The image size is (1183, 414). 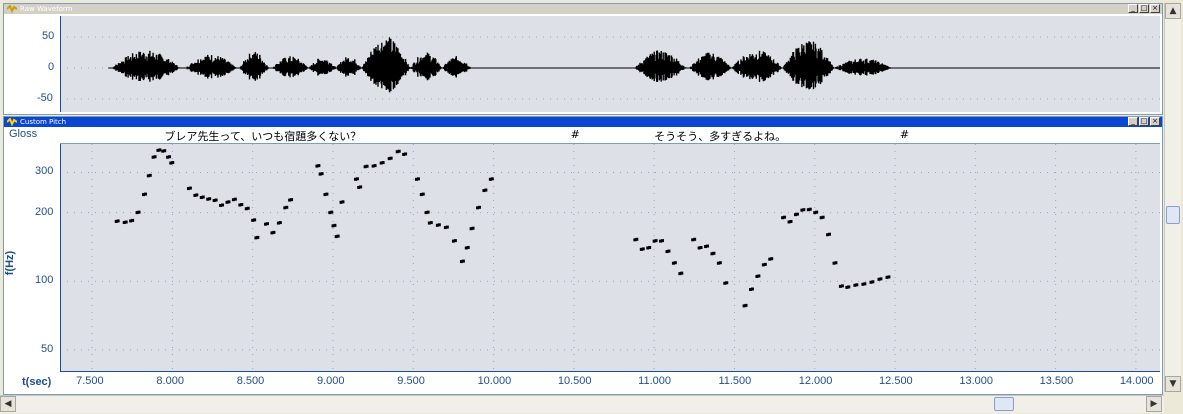 What do you see at coordinates (1154, 404) in the screenshot?
I see `scroll-right-button: ▶` at bounding box center [1154, 404].